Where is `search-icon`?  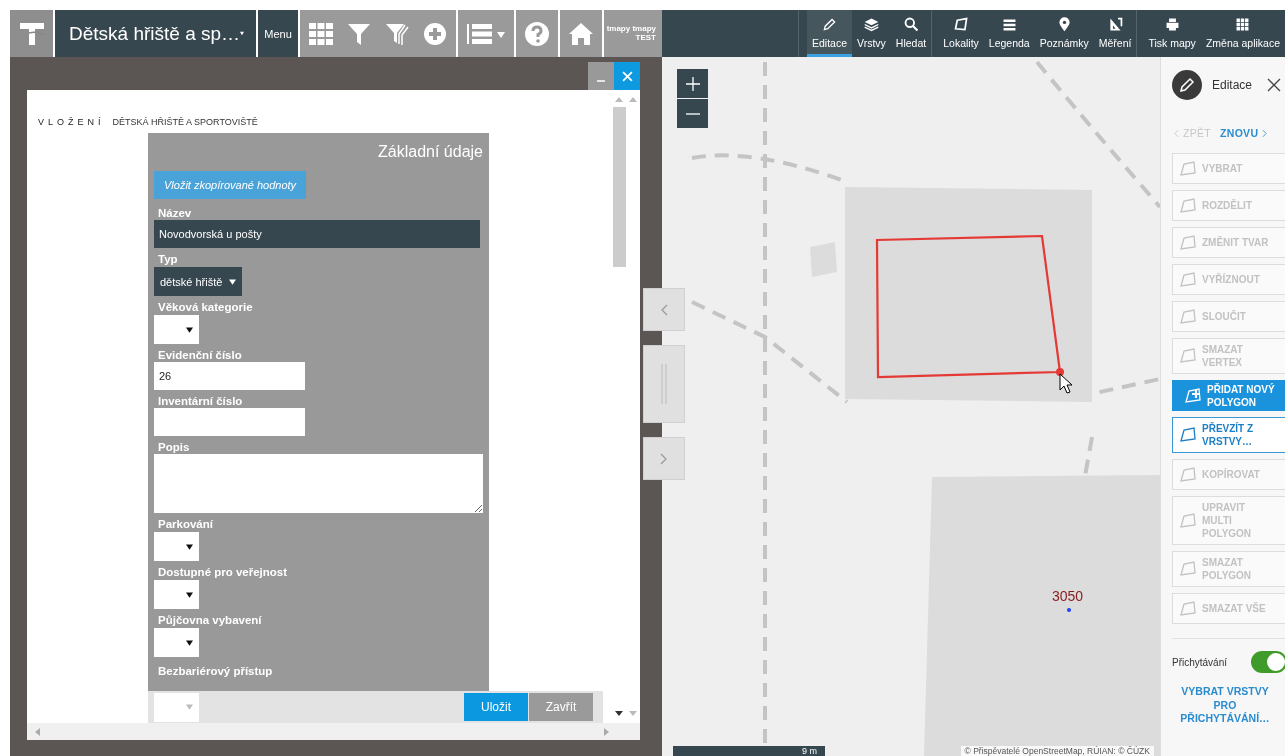
search-icon is located at coordinates (911, 24).